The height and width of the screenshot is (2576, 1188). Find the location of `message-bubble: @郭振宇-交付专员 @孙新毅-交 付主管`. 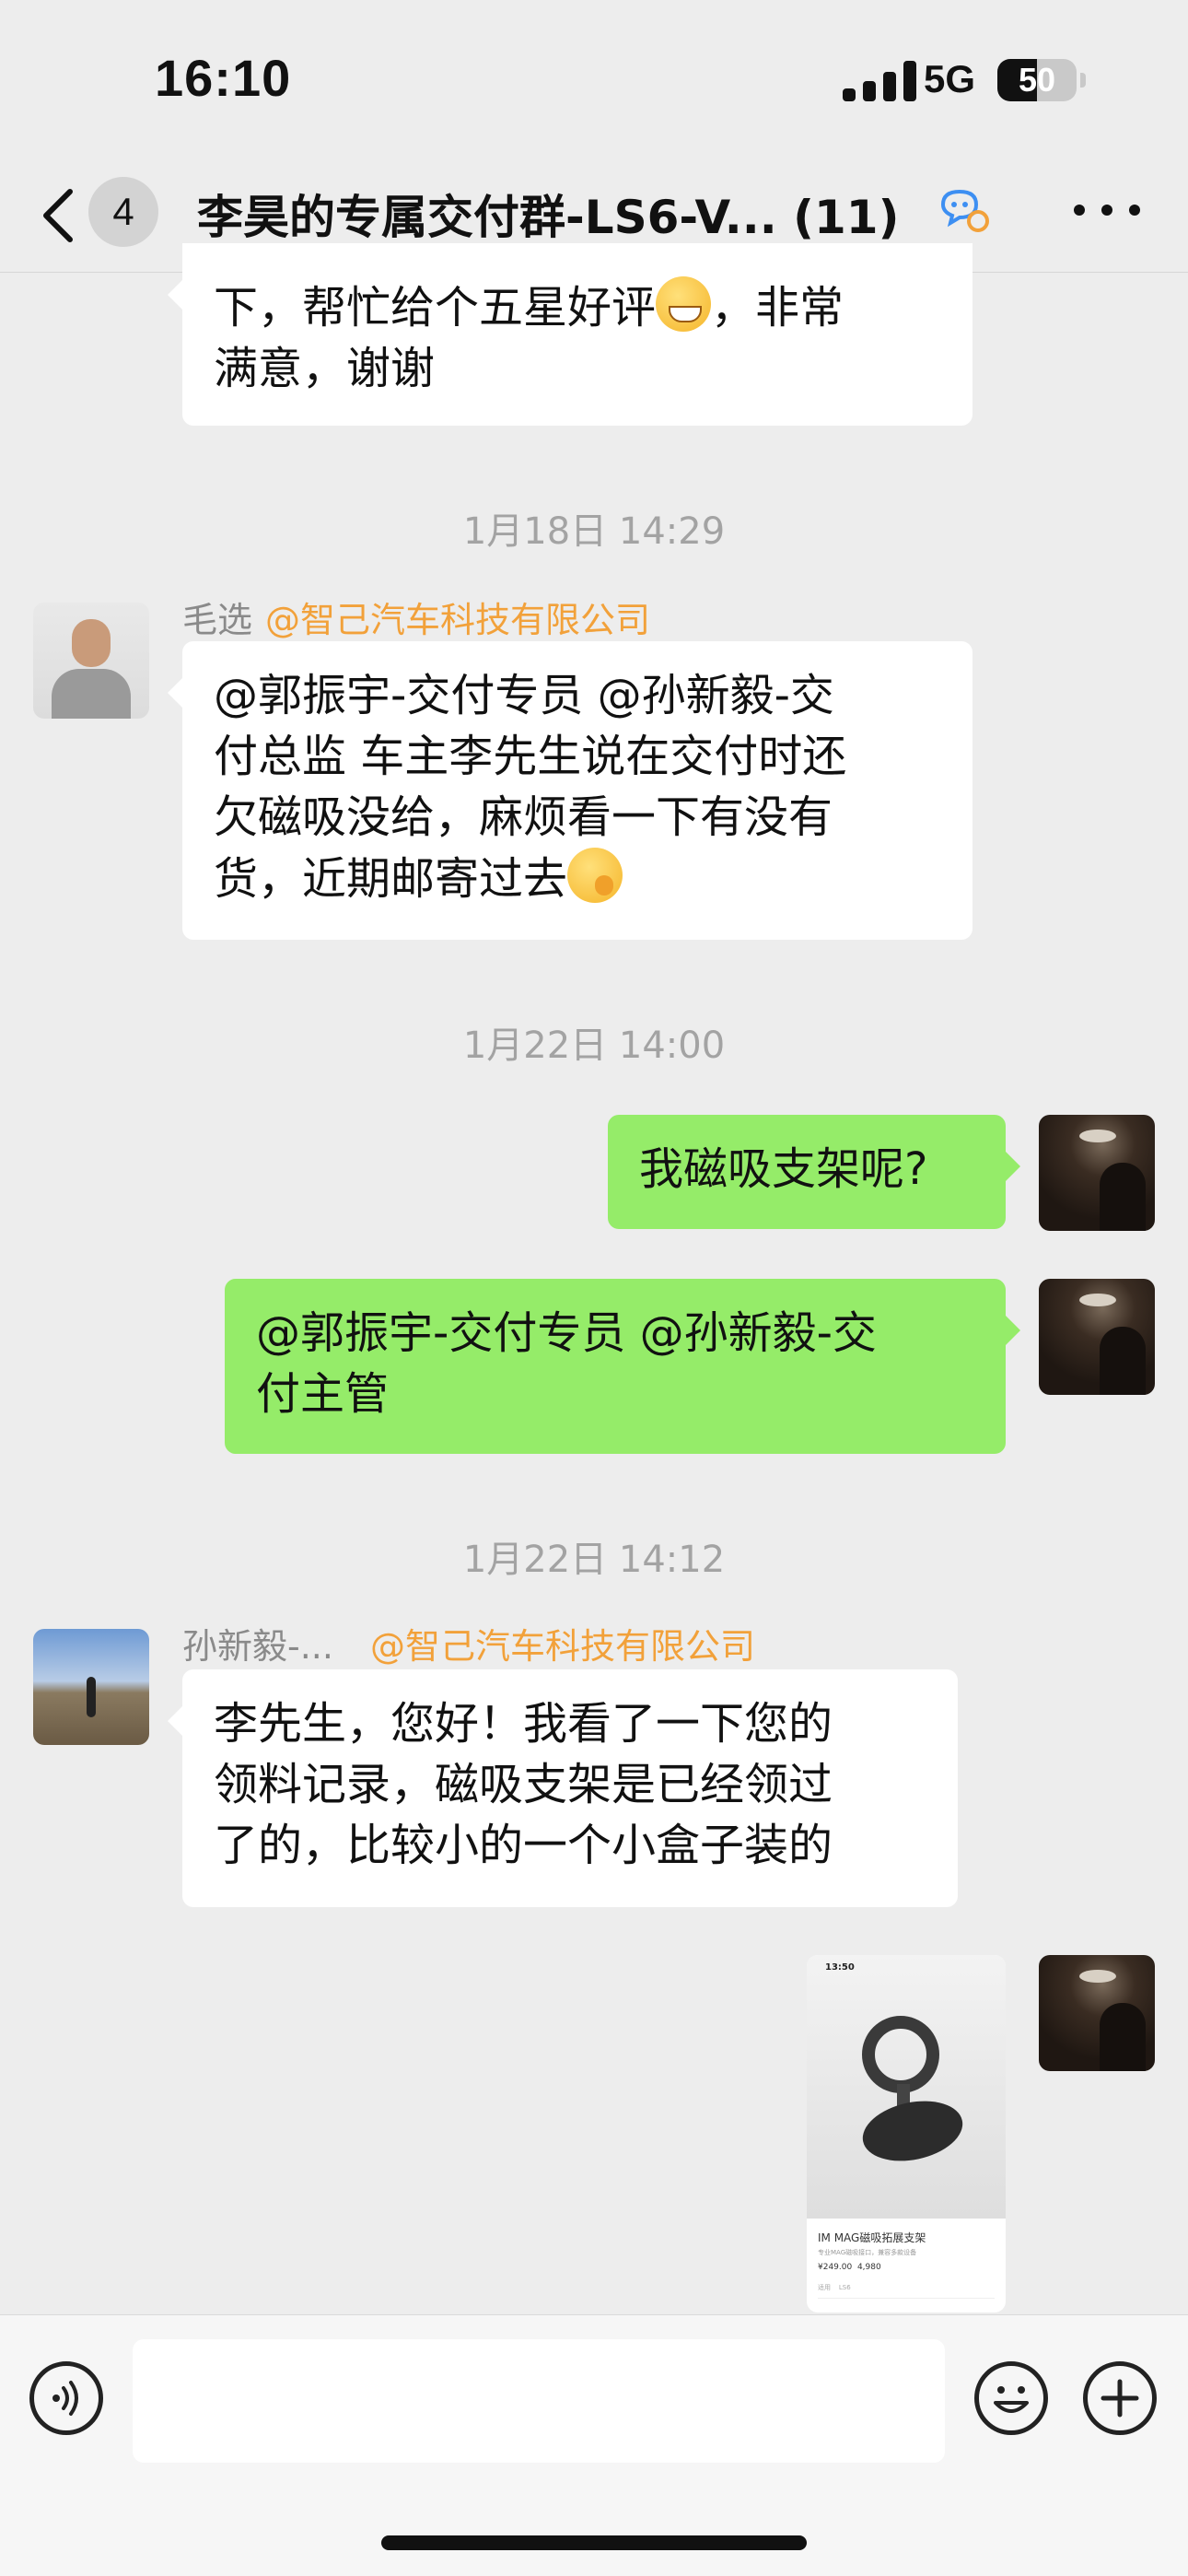

message-bubble: @郭振宇-交付专员 @孙新毅-交 付主管 is located at coordinates (622, 1366).